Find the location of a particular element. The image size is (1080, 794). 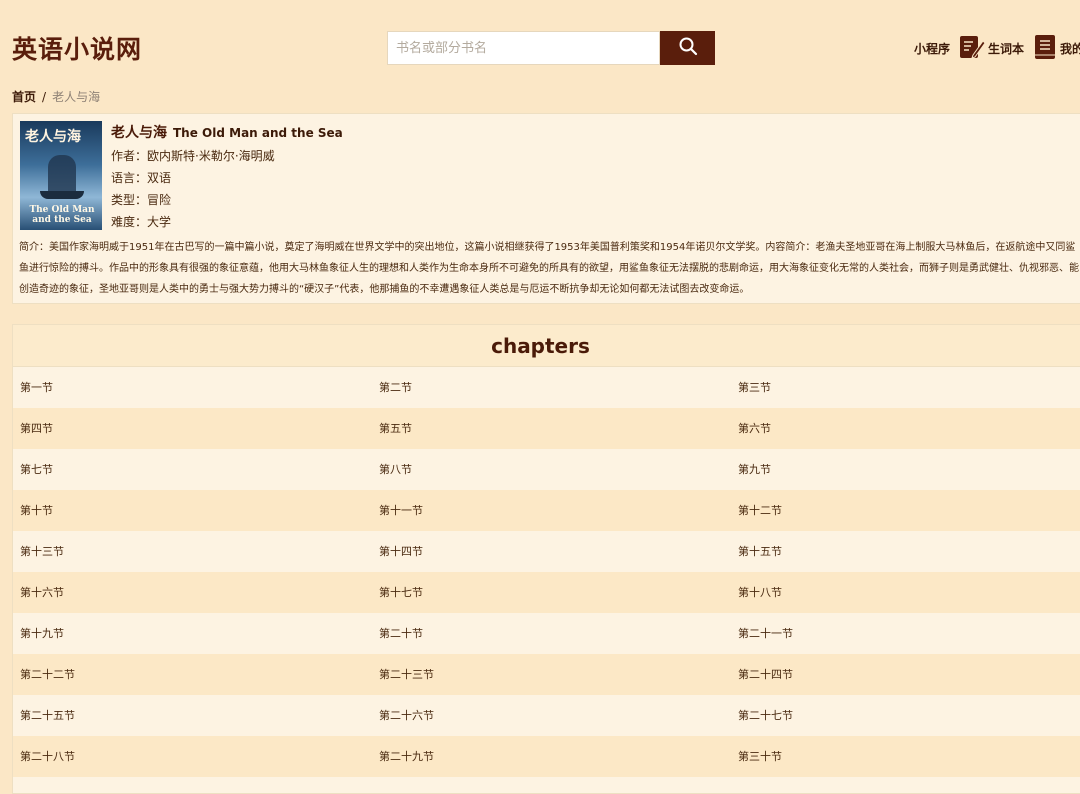

chapter-link: 第二十四节 is located at coordinates (765, 674).